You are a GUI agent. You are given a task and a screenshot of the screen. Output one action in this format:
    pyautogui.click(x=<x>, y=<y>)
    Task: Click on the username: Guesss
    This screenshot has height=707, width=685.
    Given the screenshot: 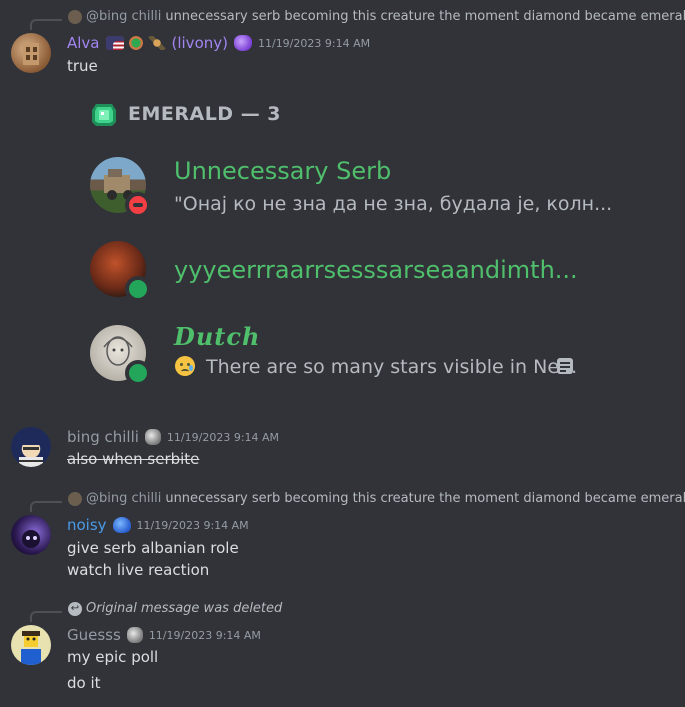 What is the action you would take?
    pyautogui.click(x=94, y=635)
    